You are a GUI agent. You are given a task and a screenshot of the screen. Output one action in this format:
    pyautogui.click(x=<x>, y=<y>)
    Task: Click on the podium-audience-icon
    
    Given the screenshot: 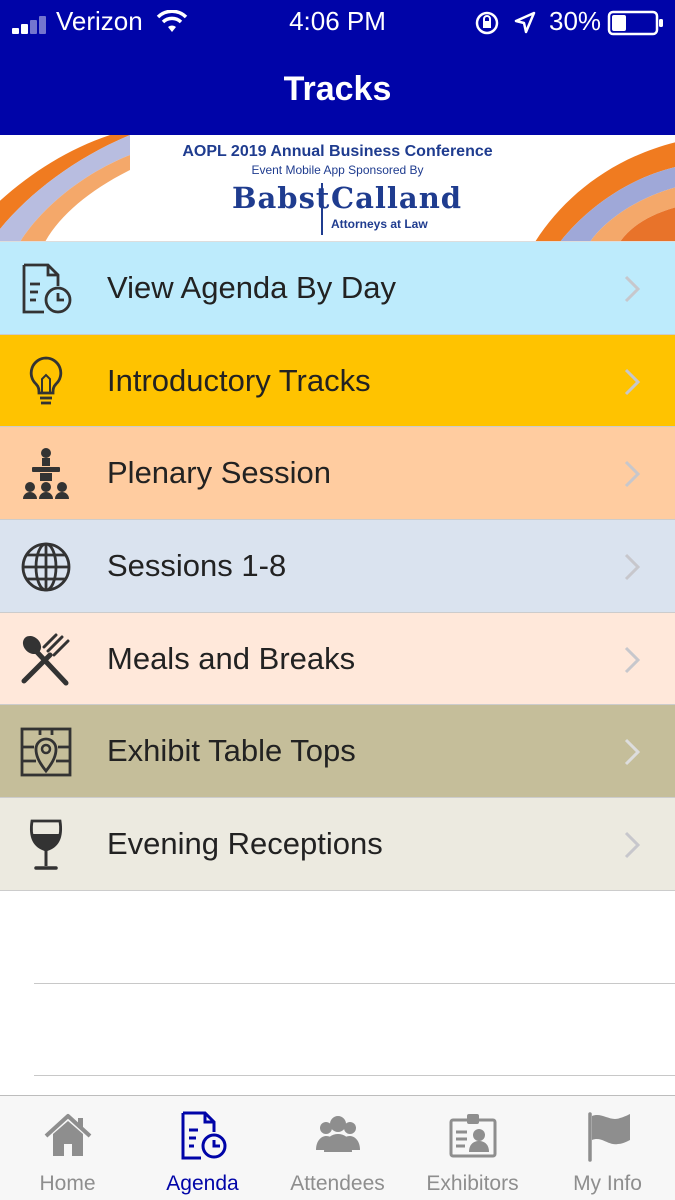 What is the action you would take?
    pyautogui.click(x=46, y=474)
    